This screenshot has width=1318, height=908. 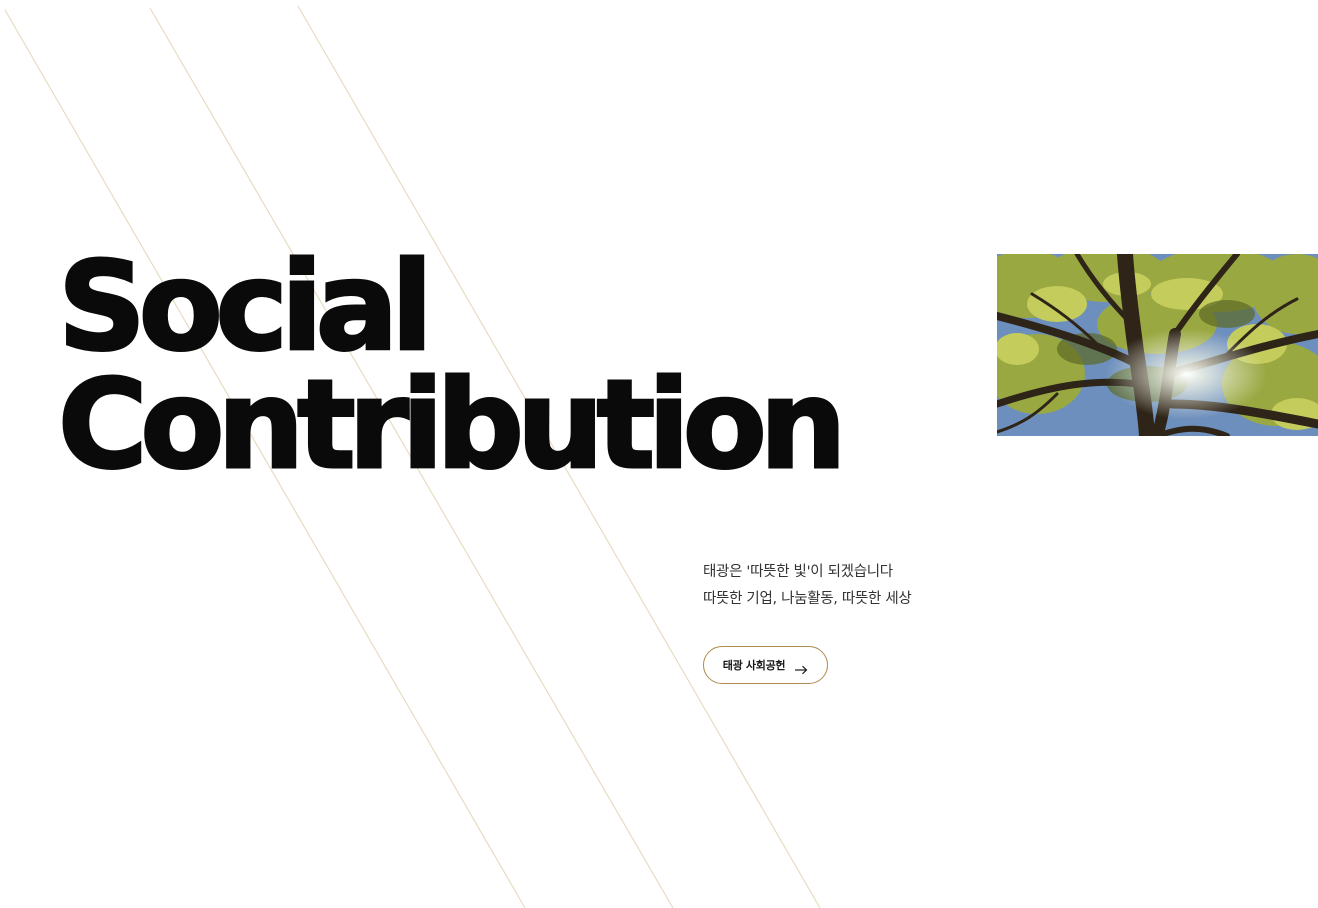 What do you see at coordinates (798, 572) in the screenshot?
I see `tagline-line-1: 태광은 '따뜻한 빛'이 되겠습니다` at bounding box center [798, 572].